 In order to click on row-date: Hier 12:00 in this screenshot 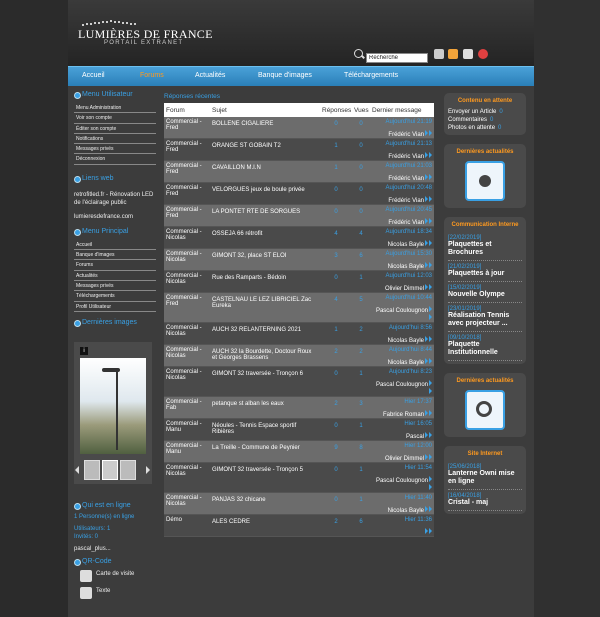, I will do `click(402, 446)`.